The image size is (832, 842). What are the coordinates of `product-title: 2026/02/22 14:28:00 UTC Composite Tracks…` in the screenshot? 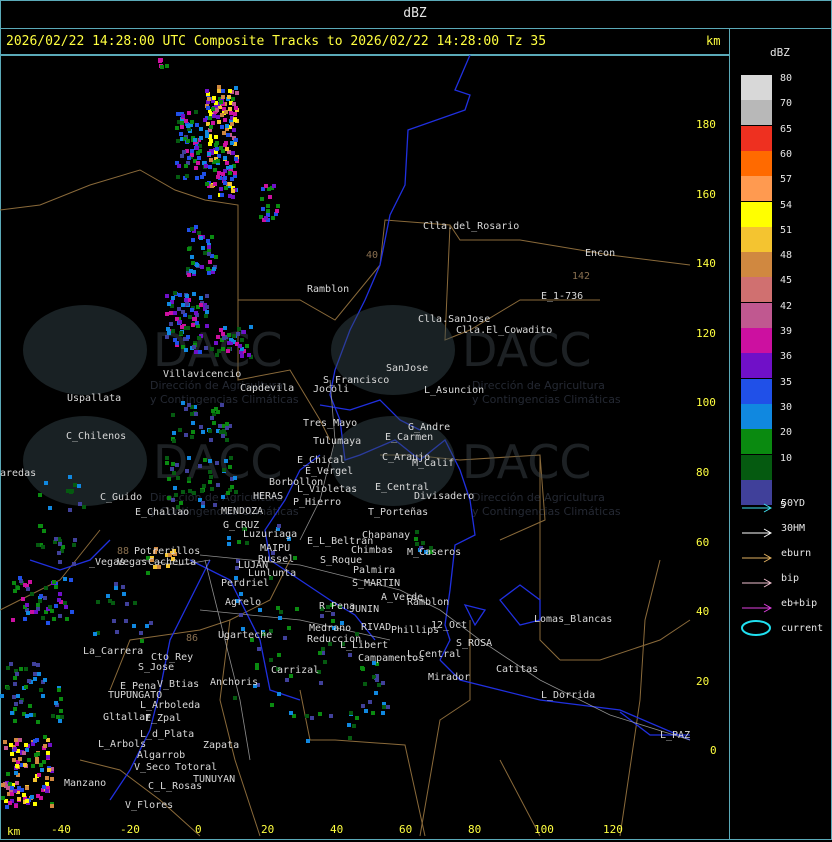 It's located at (276, 41).